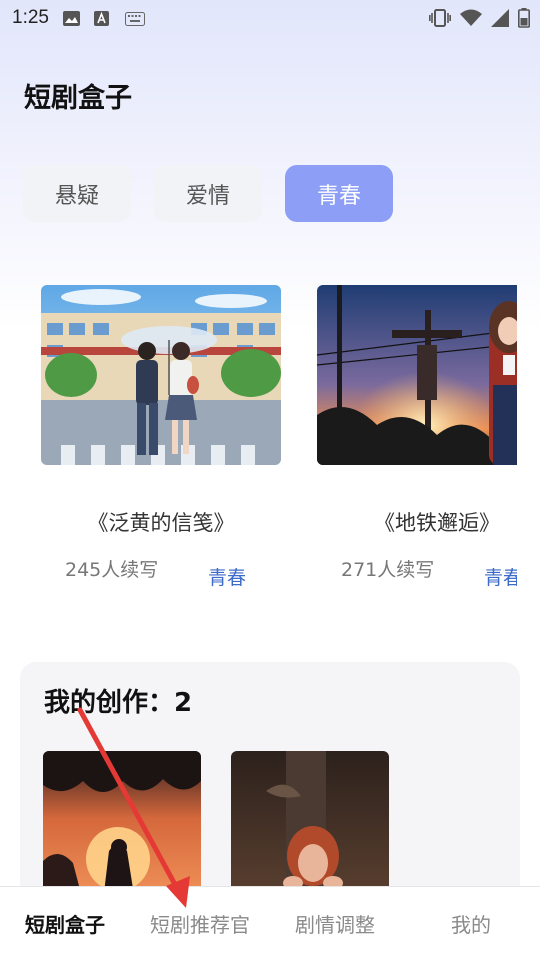 This screenshot has height=960, width=540. What do you see at coordinates (270, 923) in the screenshot?
I see `bottom-nav: 短剧盒子 短剧推荐官 剧情调整 我的` at bounding box center [270, 923].